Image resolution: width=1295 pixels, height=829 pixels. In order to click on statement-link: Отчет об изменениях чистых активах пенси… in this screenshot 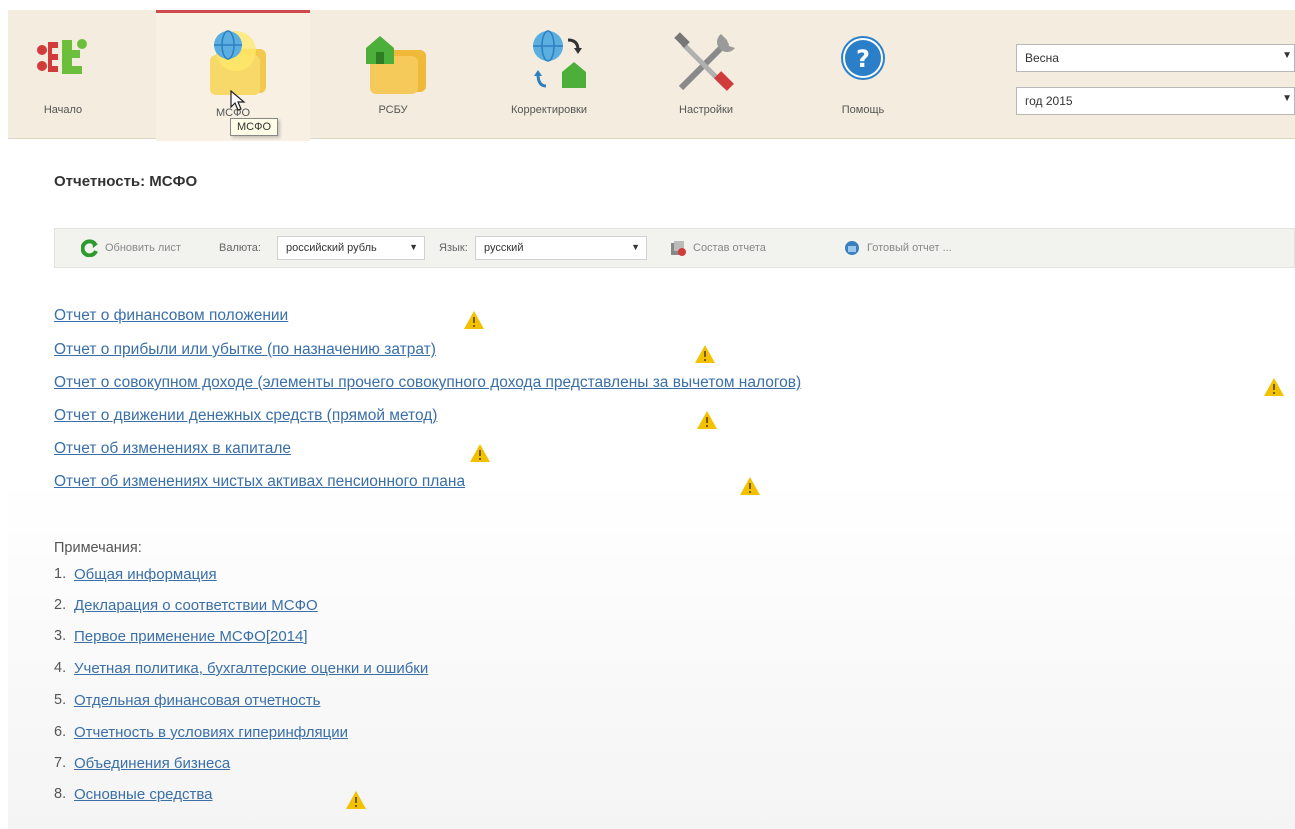, I will do `click(259, 482)`.